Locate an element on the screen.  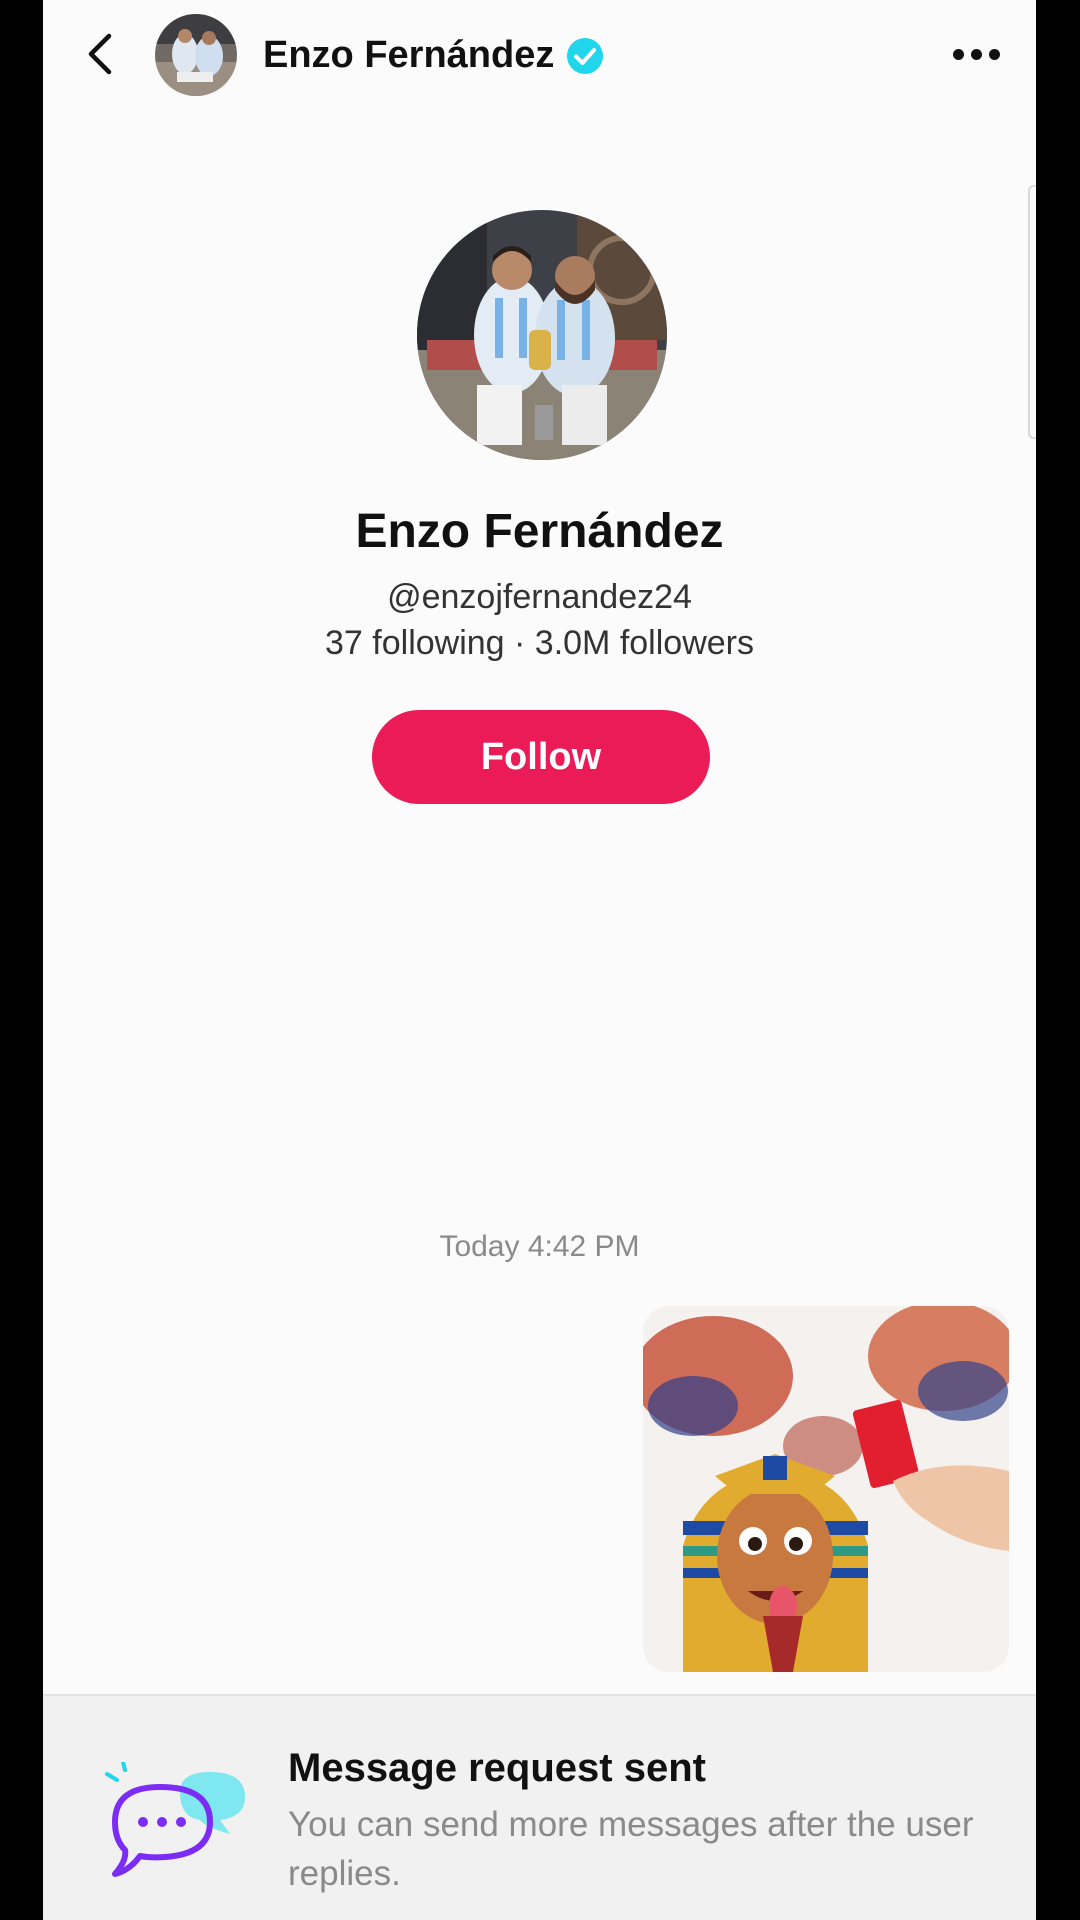
header-title: Enzo Fernández is located at coordinates (433, 55).